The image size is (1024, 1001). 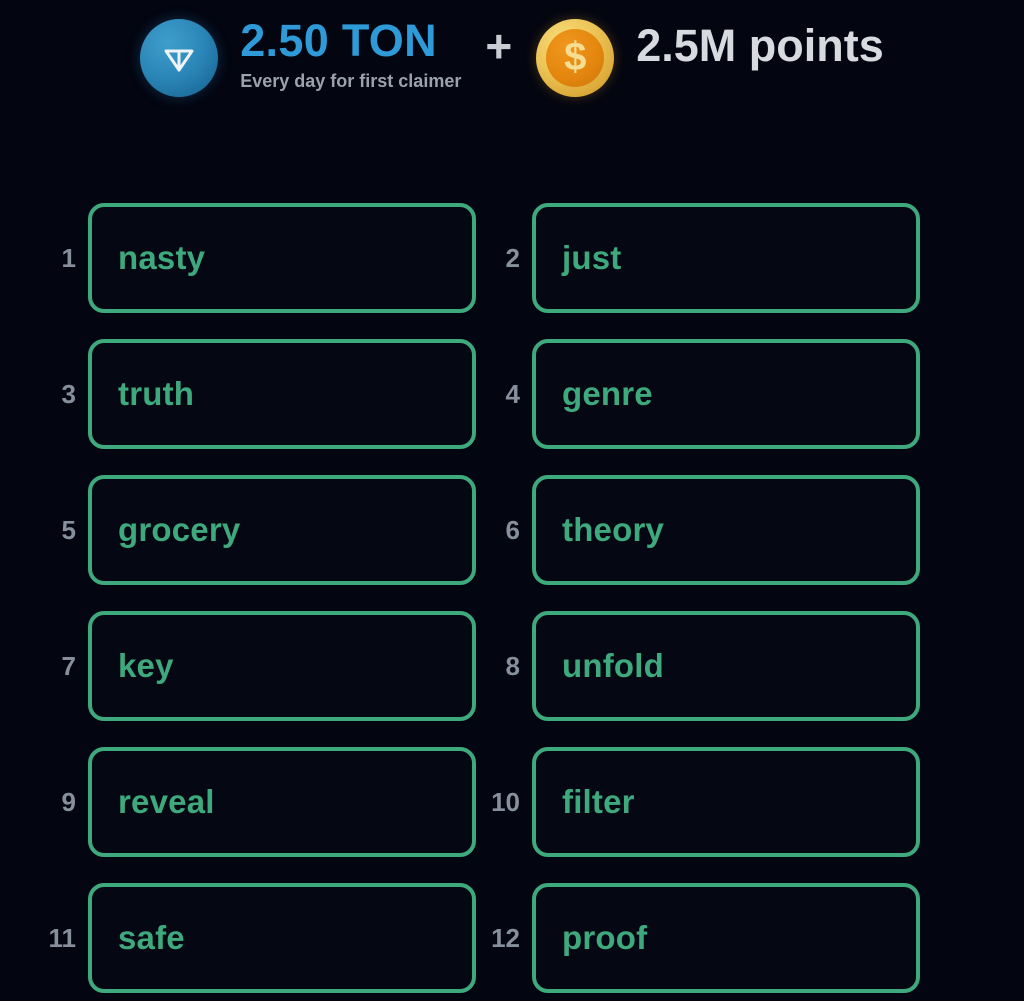 I want to click on word-index: 9, so click(x=68, y=802).